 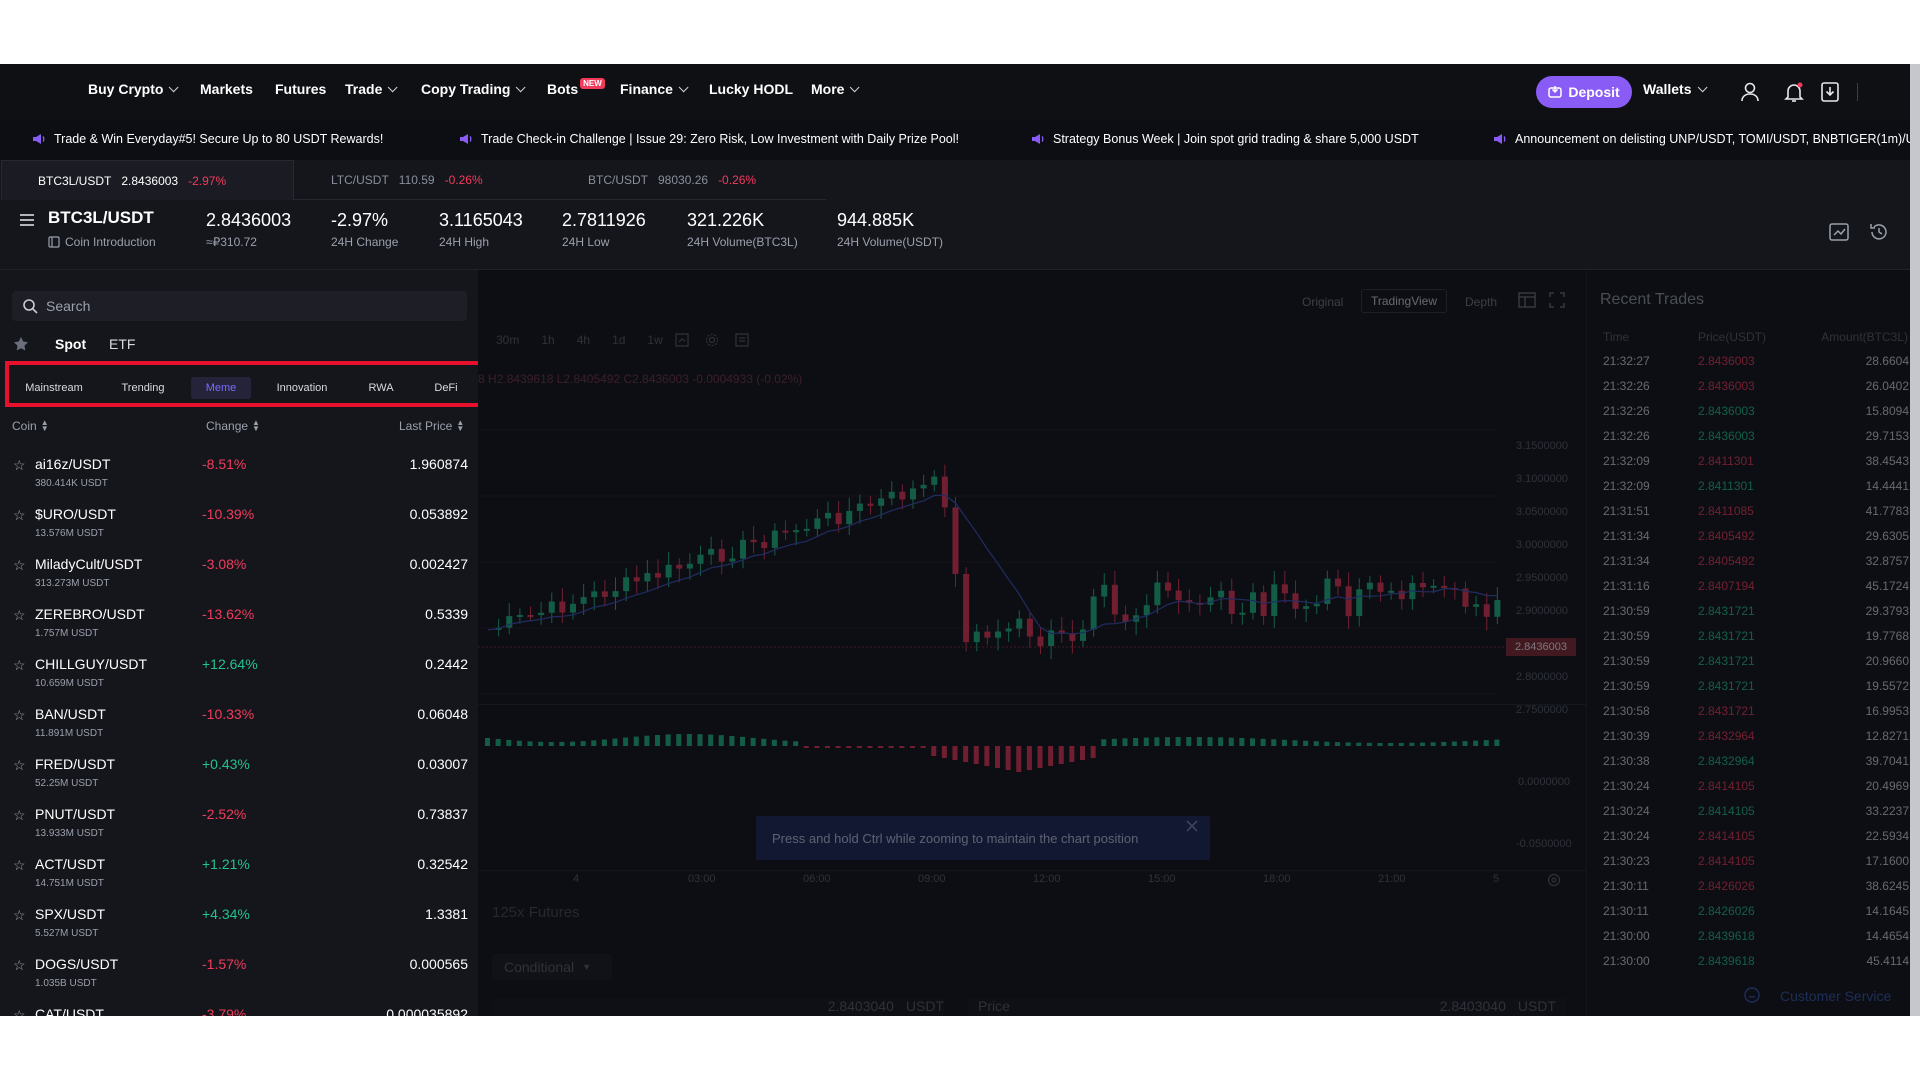 I want to click on candle-type-icon, so click(x=682, y=340).